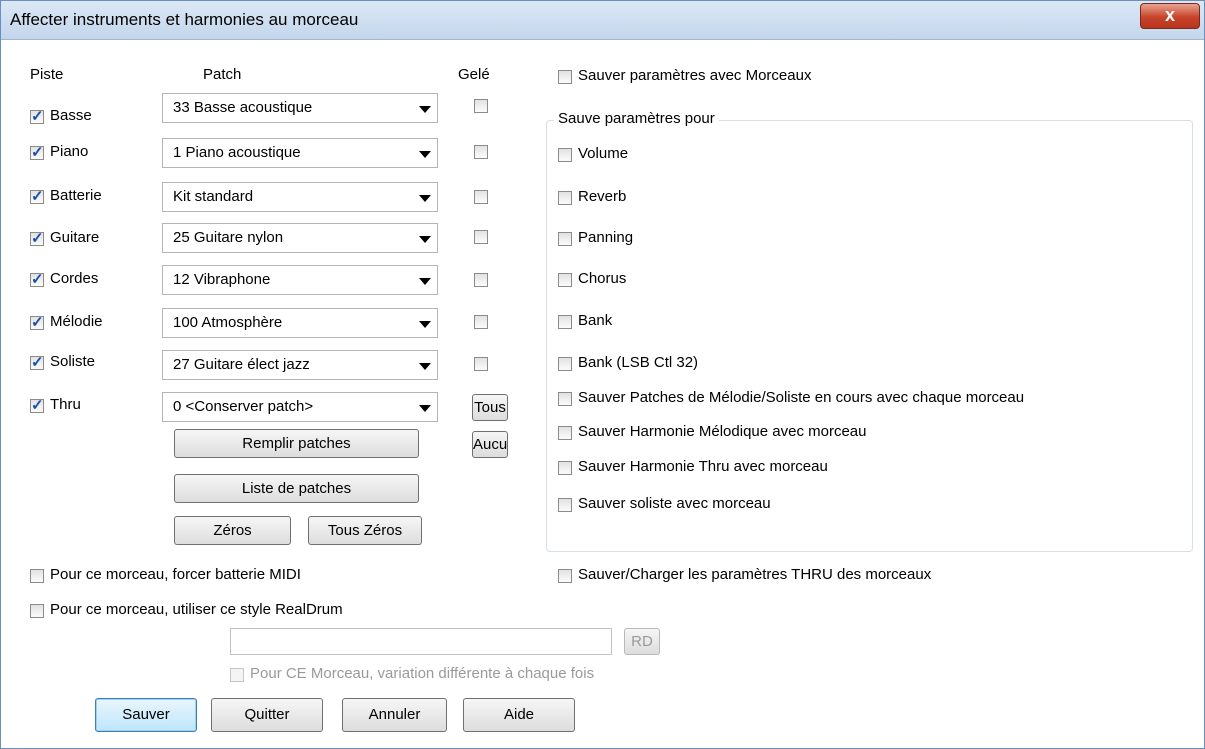 The image size is (1205, 749). Describe the element at coordinates (71, 115) in the screenshot. I see `track-label: Basse` at that location.